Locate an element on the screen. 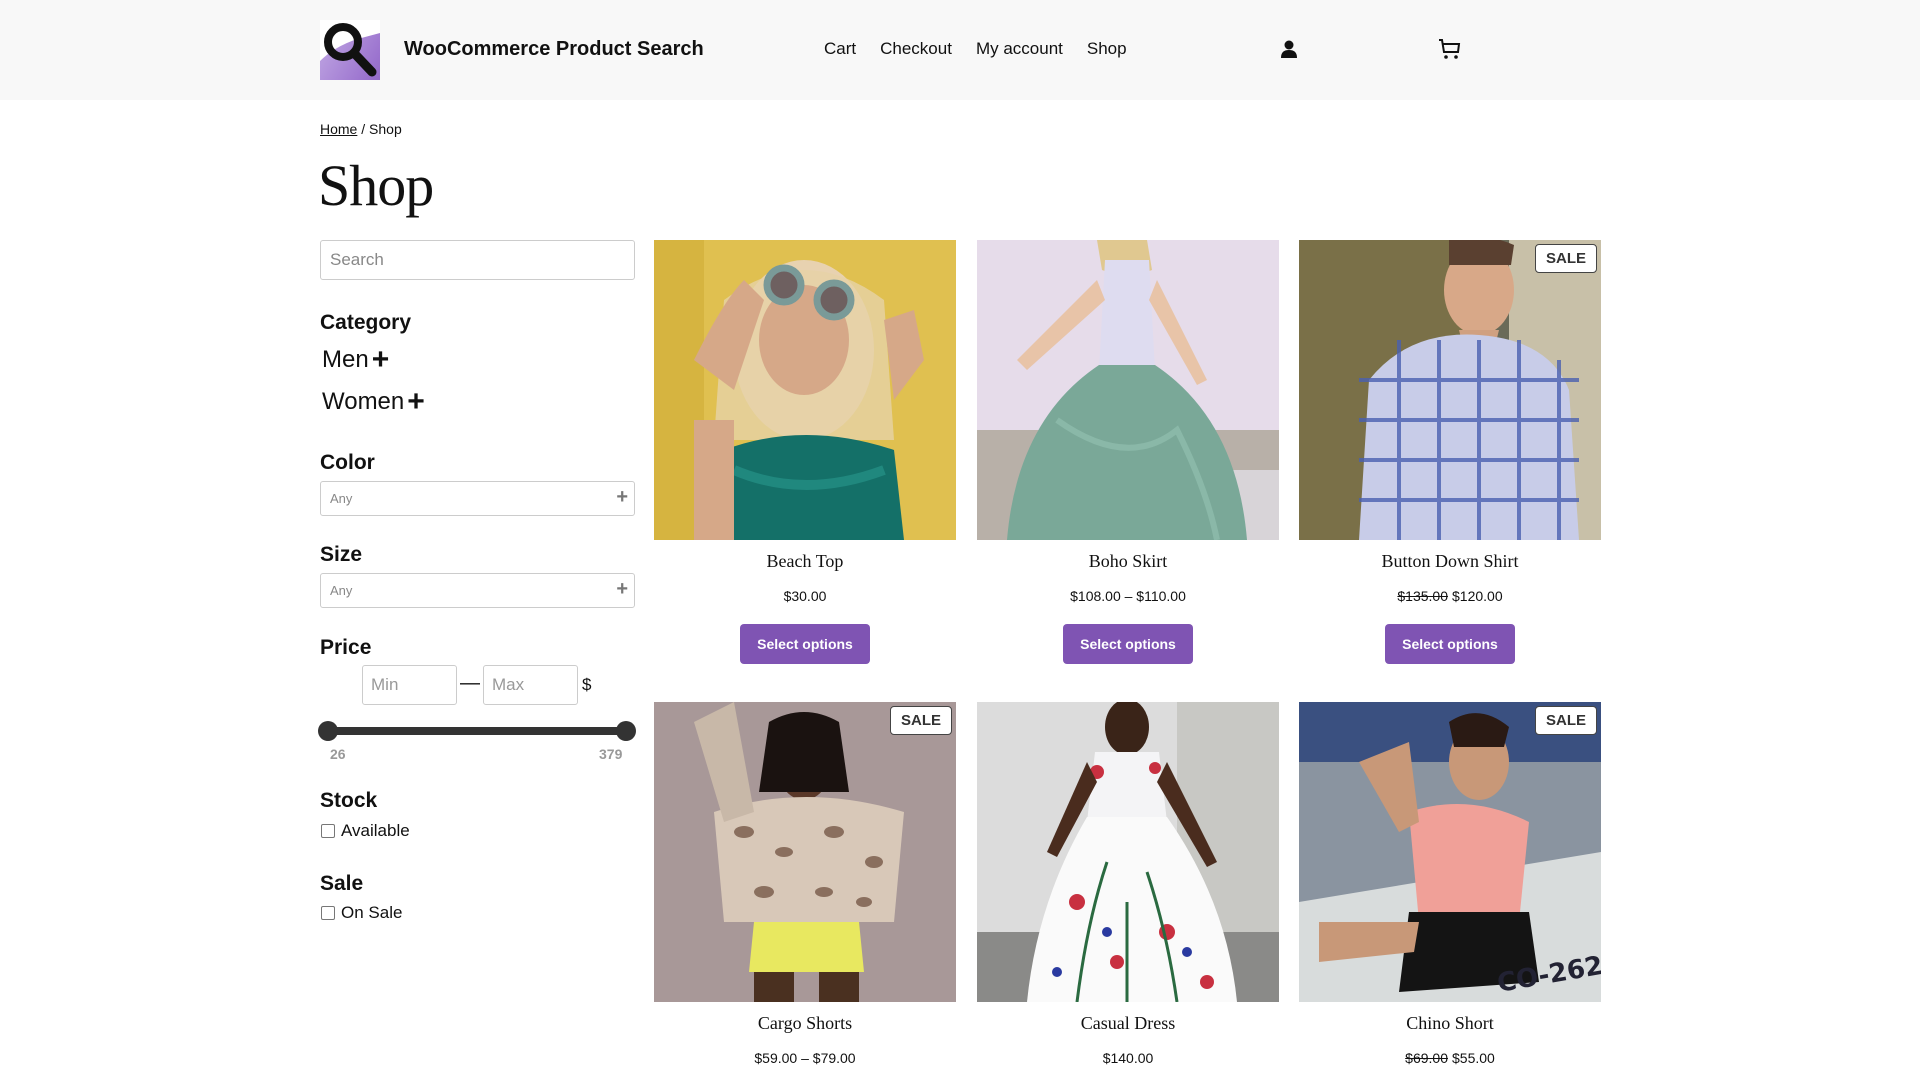 The height and width of the screenshot is (1080, 1920). color-heading: Color is located at coordinates (347, 462).